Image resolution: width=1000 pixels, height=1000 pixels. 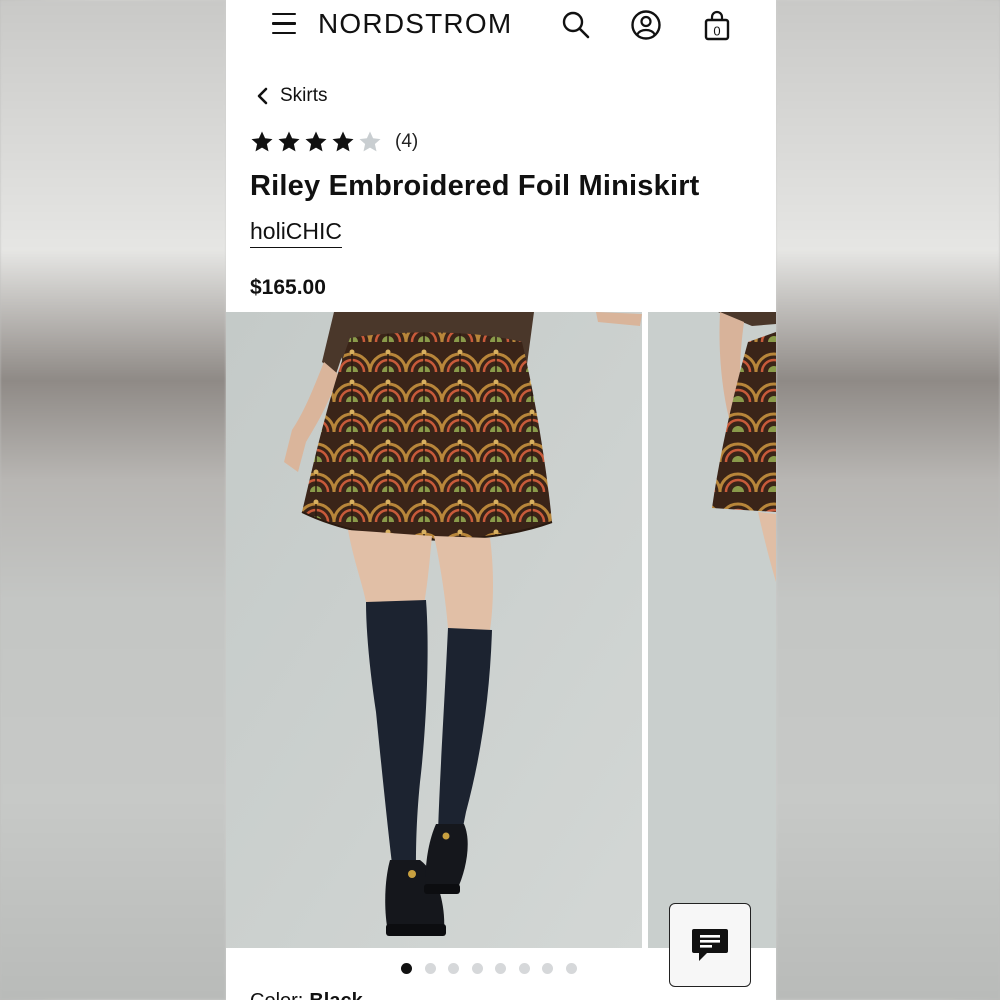 I want to click on color-selection: Color: Black, so click(x=306, y=995).